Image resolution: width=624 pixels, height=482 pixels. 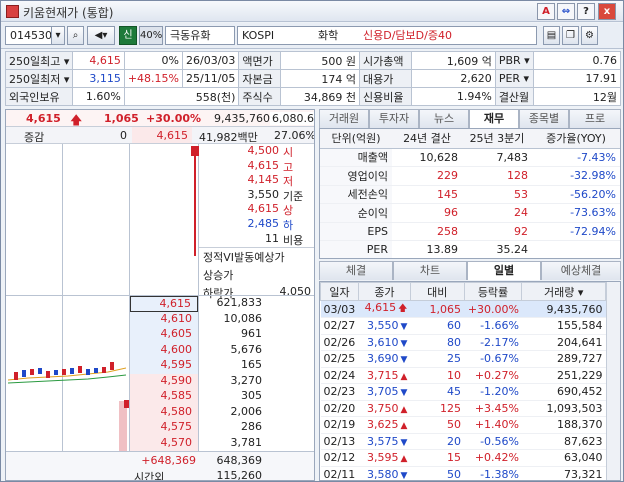 What do you see at coordinates (75, 35) in the screenshot?
I see `search-icon: ⌕` at bounding box center [75, 35].